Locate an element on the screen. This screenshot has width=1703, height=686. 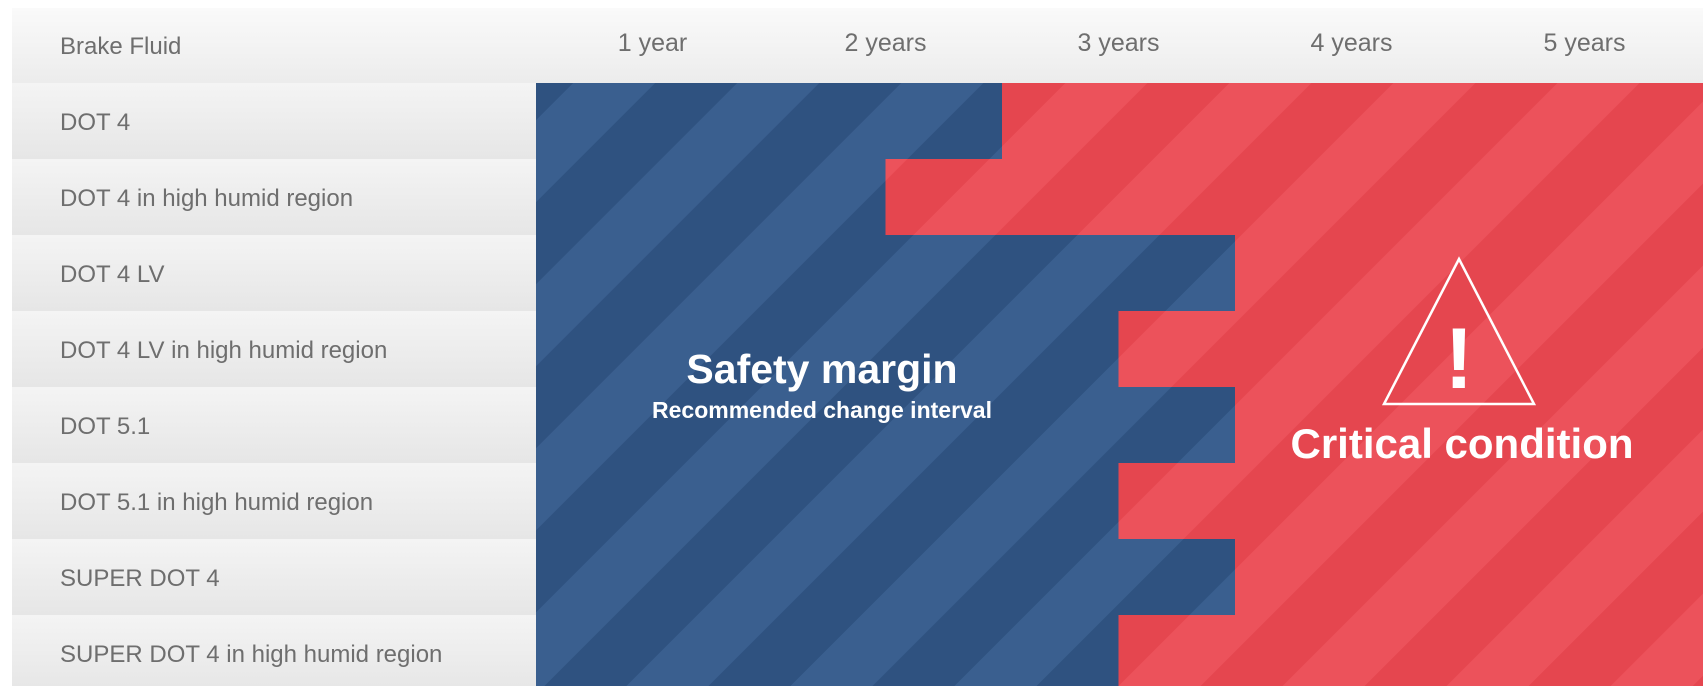
row-label: SUPER DOT 4 is located at coordinates (140, 578).